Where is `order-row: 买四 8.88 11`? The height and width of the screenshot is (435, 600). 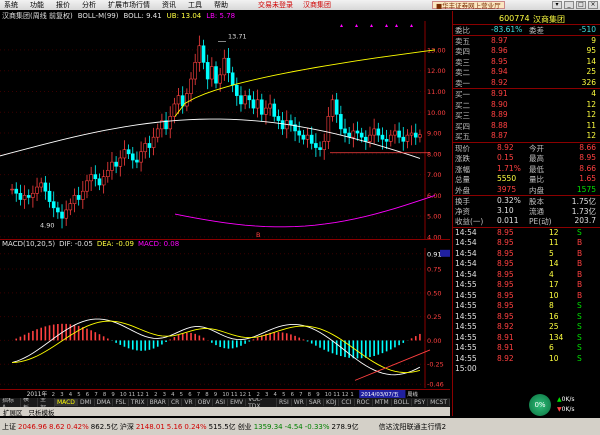
order-row: 买四 8.88 11 is located at coordinates (526, 126).